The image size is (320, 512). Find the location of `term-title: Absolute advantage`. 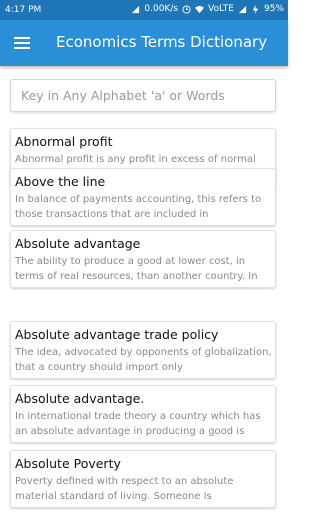

term-title: Absolute advantage is located at coordinates (78, 243).